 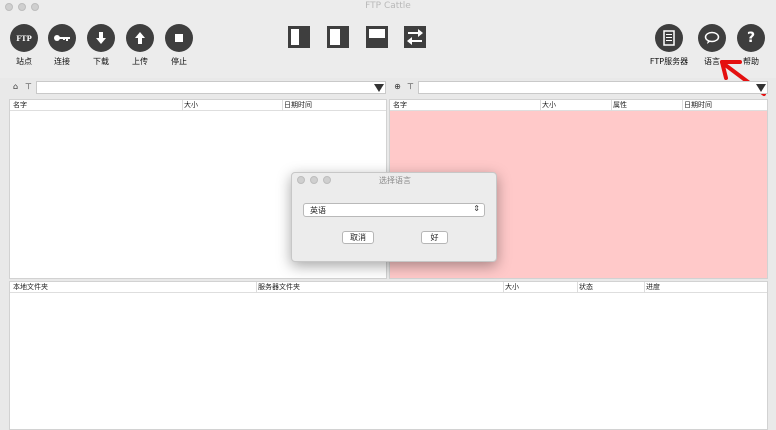 I want to click on speech-bubble-icon, so click(x=712, y=37).